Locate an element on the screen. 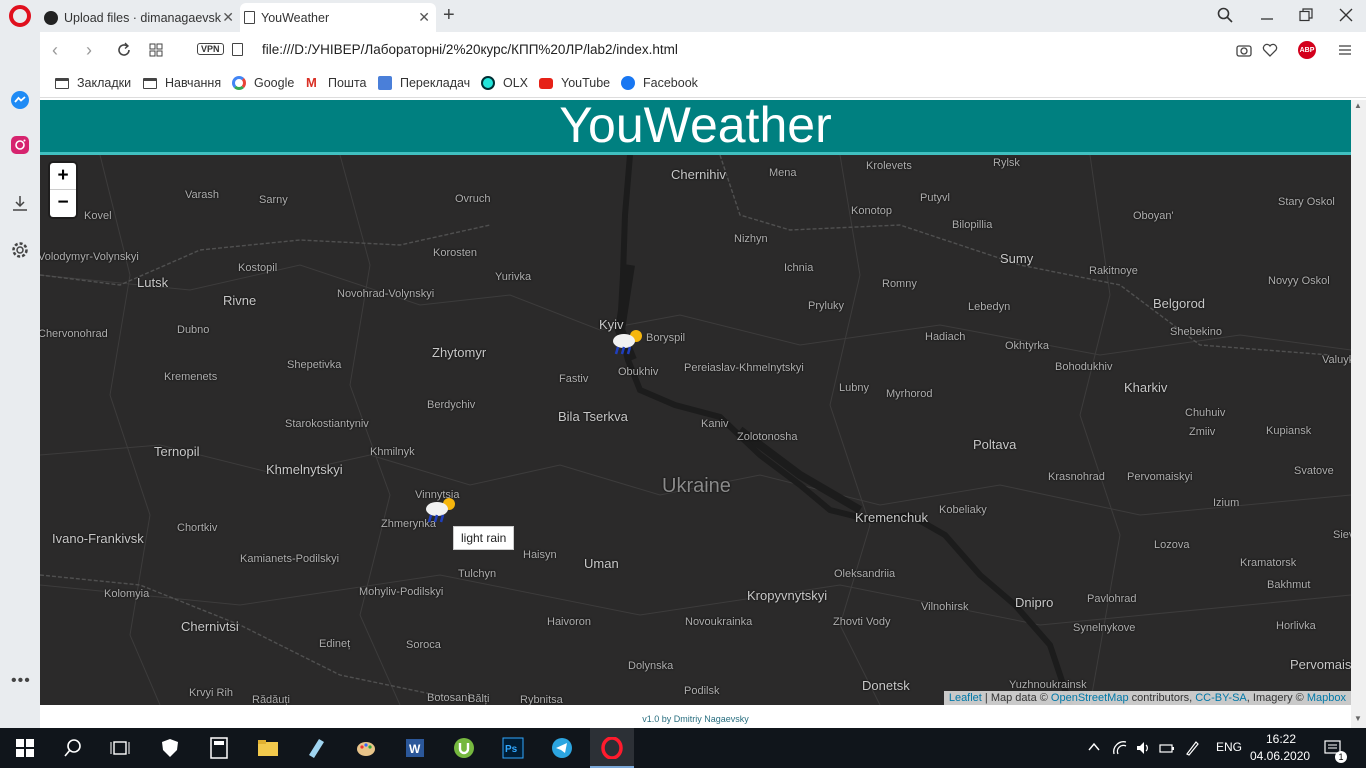  paint-app-icon is located at coordinates (366, 748).